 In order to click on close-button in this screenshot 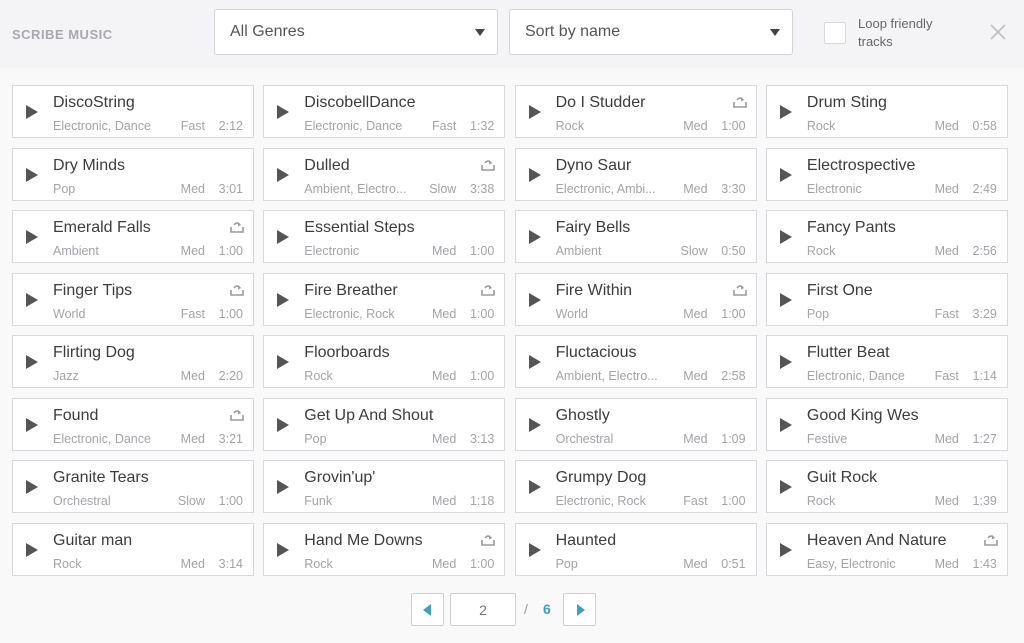, I will do `click(998, 32)`.